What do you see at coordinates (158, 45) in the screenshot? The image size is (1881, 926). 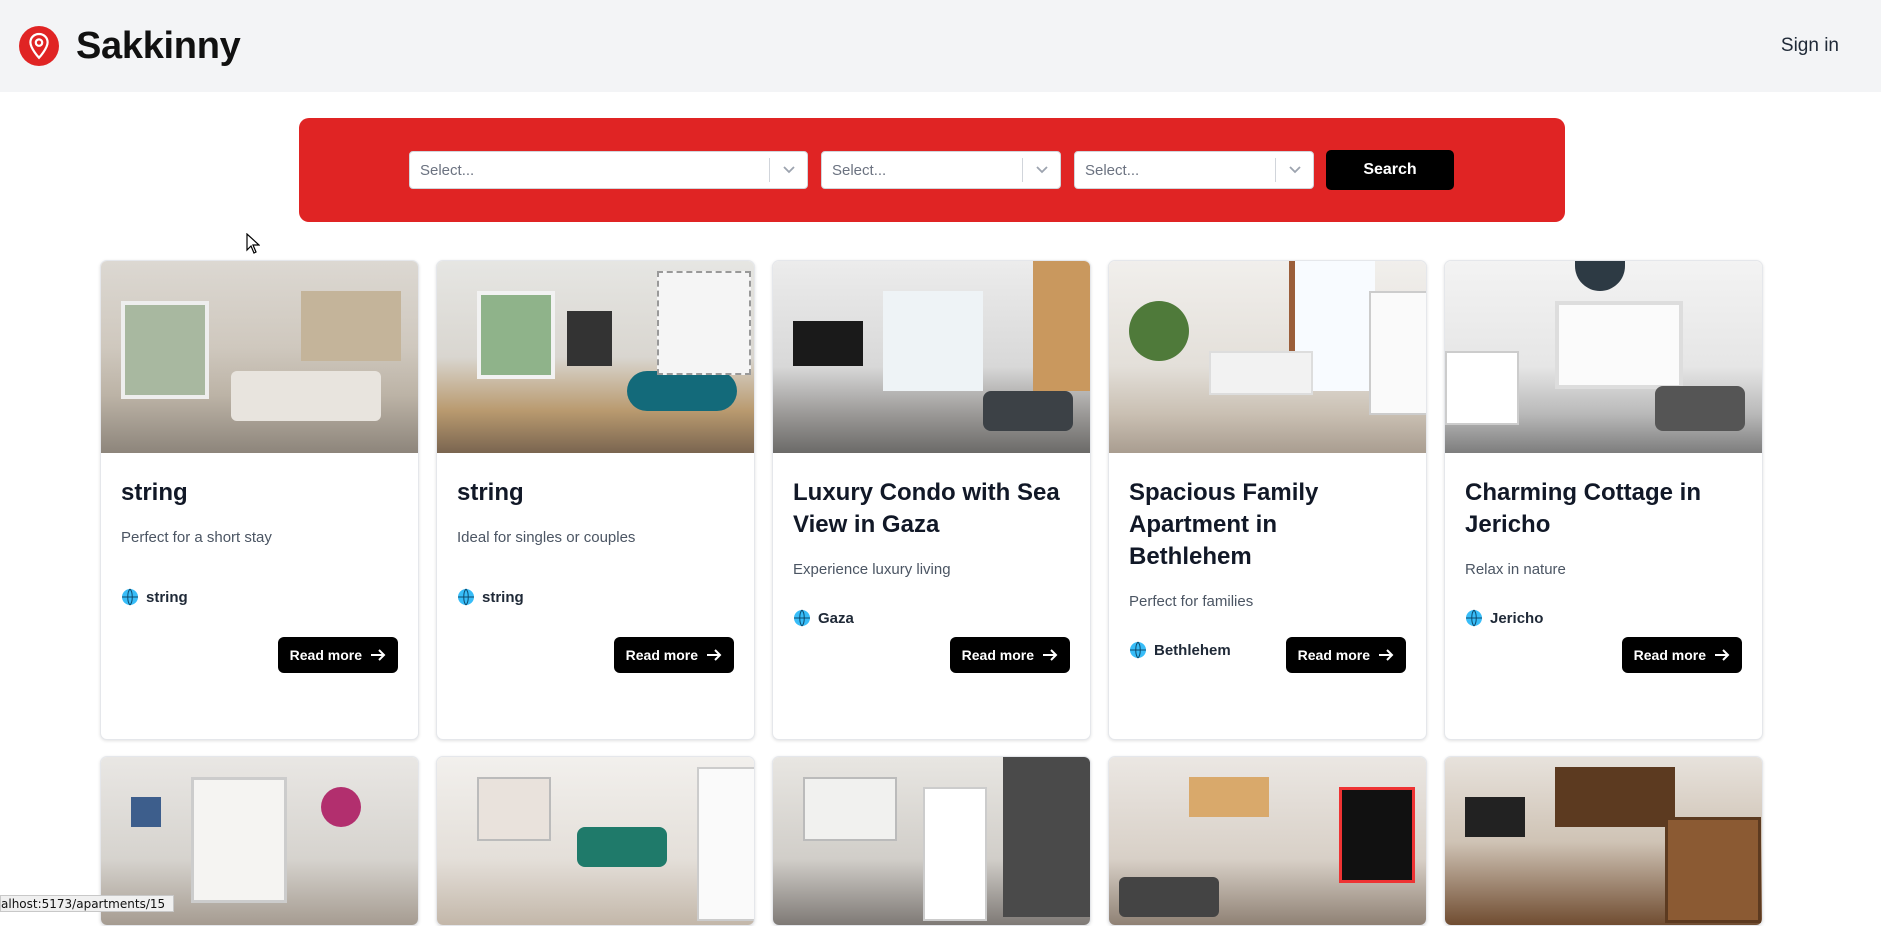 I see `brand-name: Sakkinny` at bounding box center [158, 45].